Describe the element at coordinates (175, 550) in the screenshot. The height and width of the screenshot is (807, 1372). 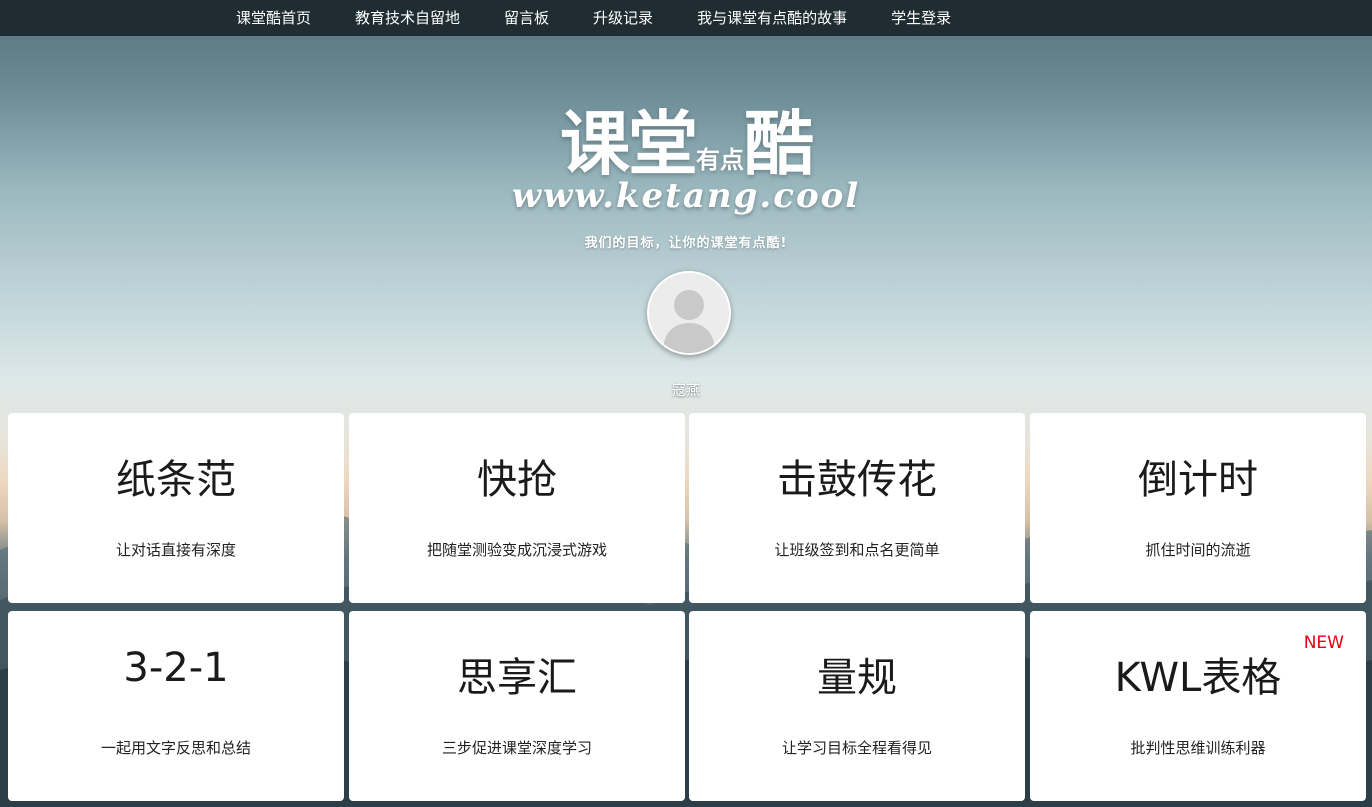
I see `card-description: 让对话直接有深度` at that location.